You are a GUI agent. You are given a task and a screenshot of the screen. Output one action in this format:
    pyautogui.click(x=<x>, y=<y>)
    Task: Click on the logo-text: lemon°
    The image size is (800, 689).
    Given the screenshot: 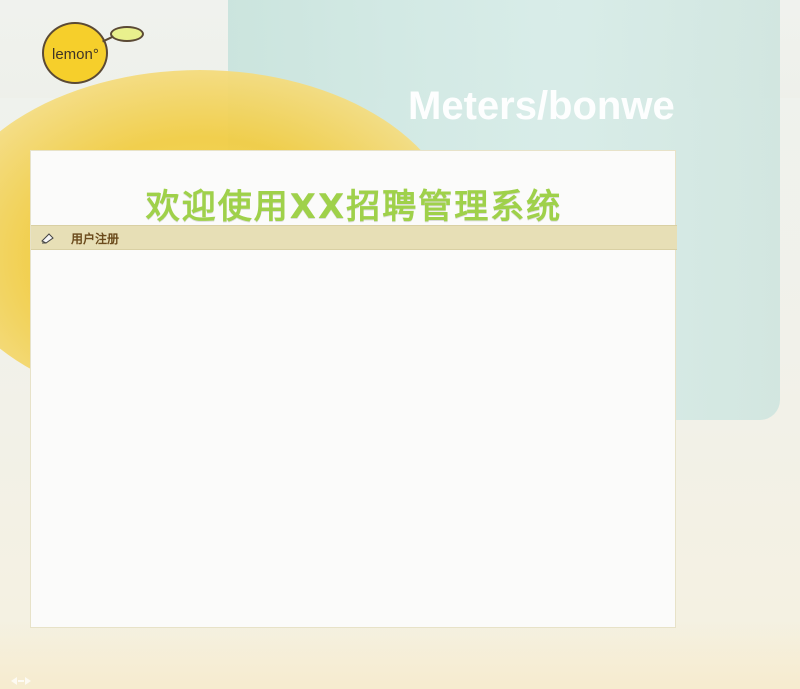 What is the action you would take?
    pyautogui.click(x=75, y=54)
    